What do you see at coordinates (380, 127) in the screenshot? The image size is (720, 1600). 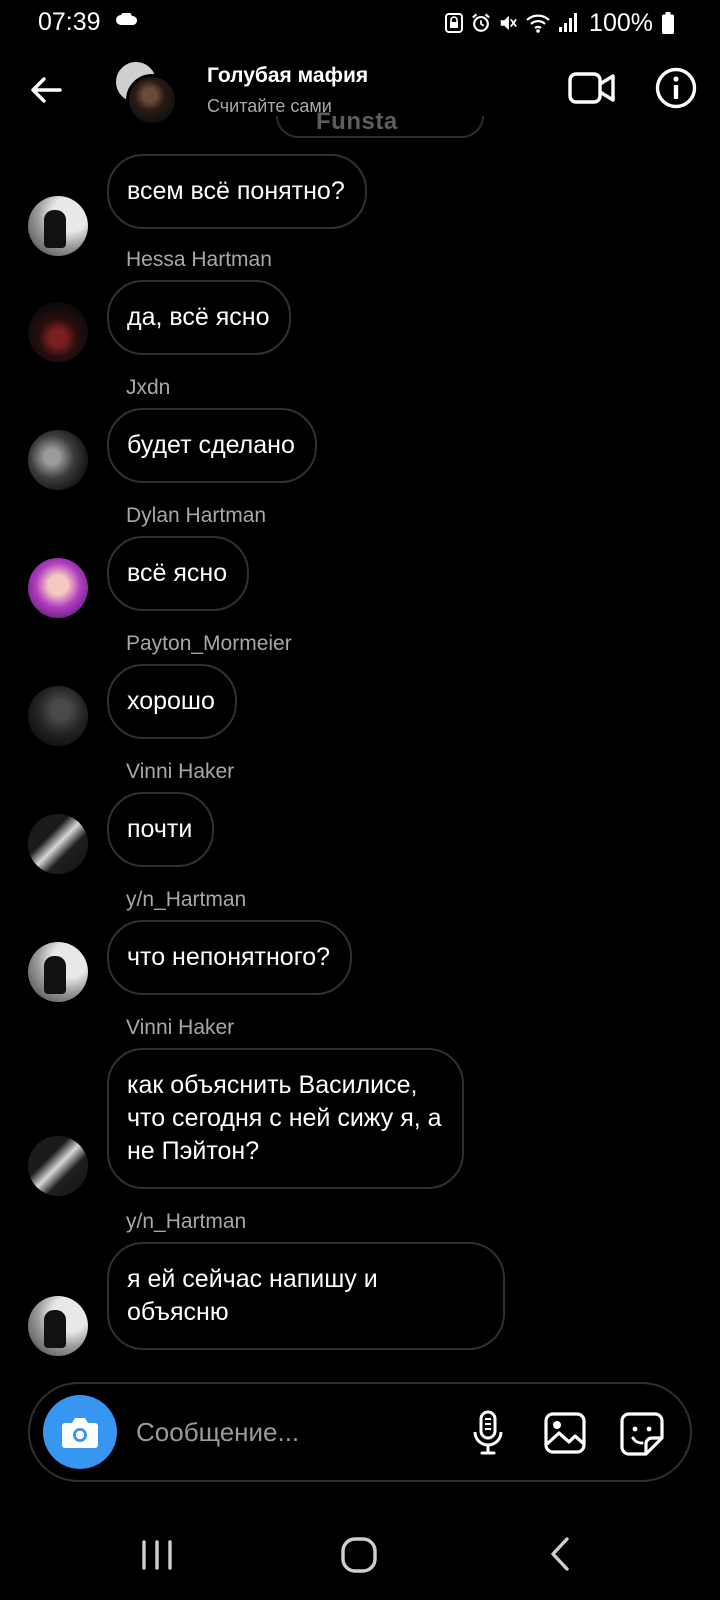 I see `previous-message-bubble` at bounding box center [380, 127].